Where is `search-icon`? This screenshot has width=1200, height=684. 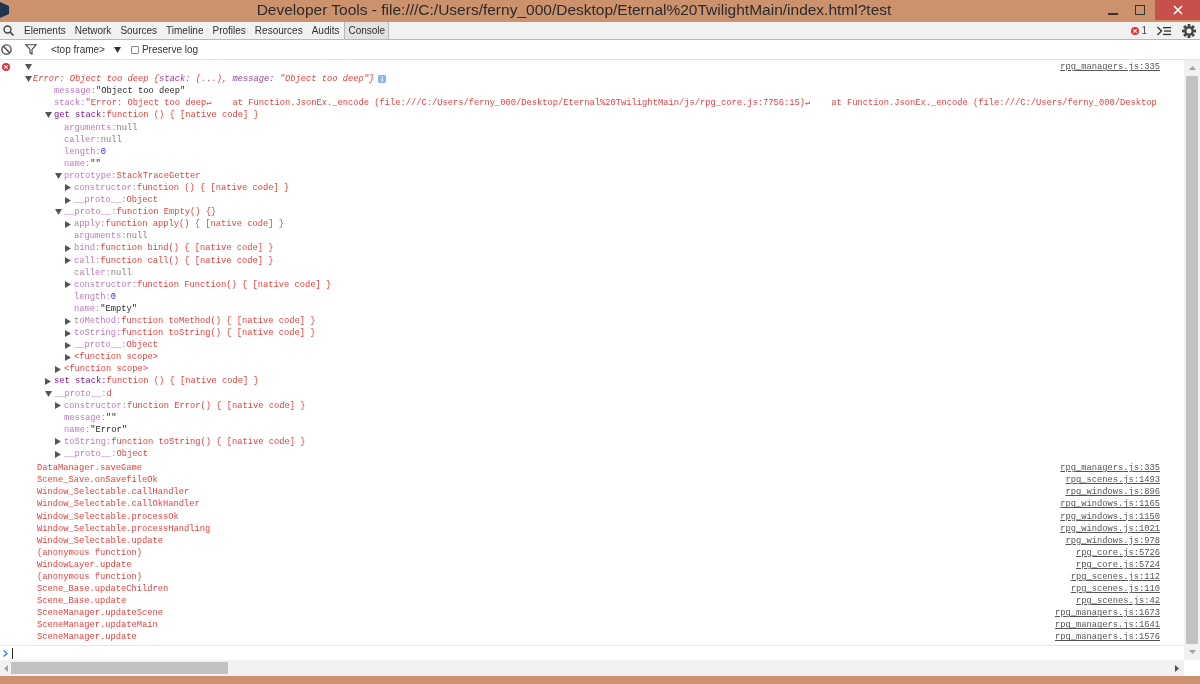 search-icon is located at coordinates (8, 30).